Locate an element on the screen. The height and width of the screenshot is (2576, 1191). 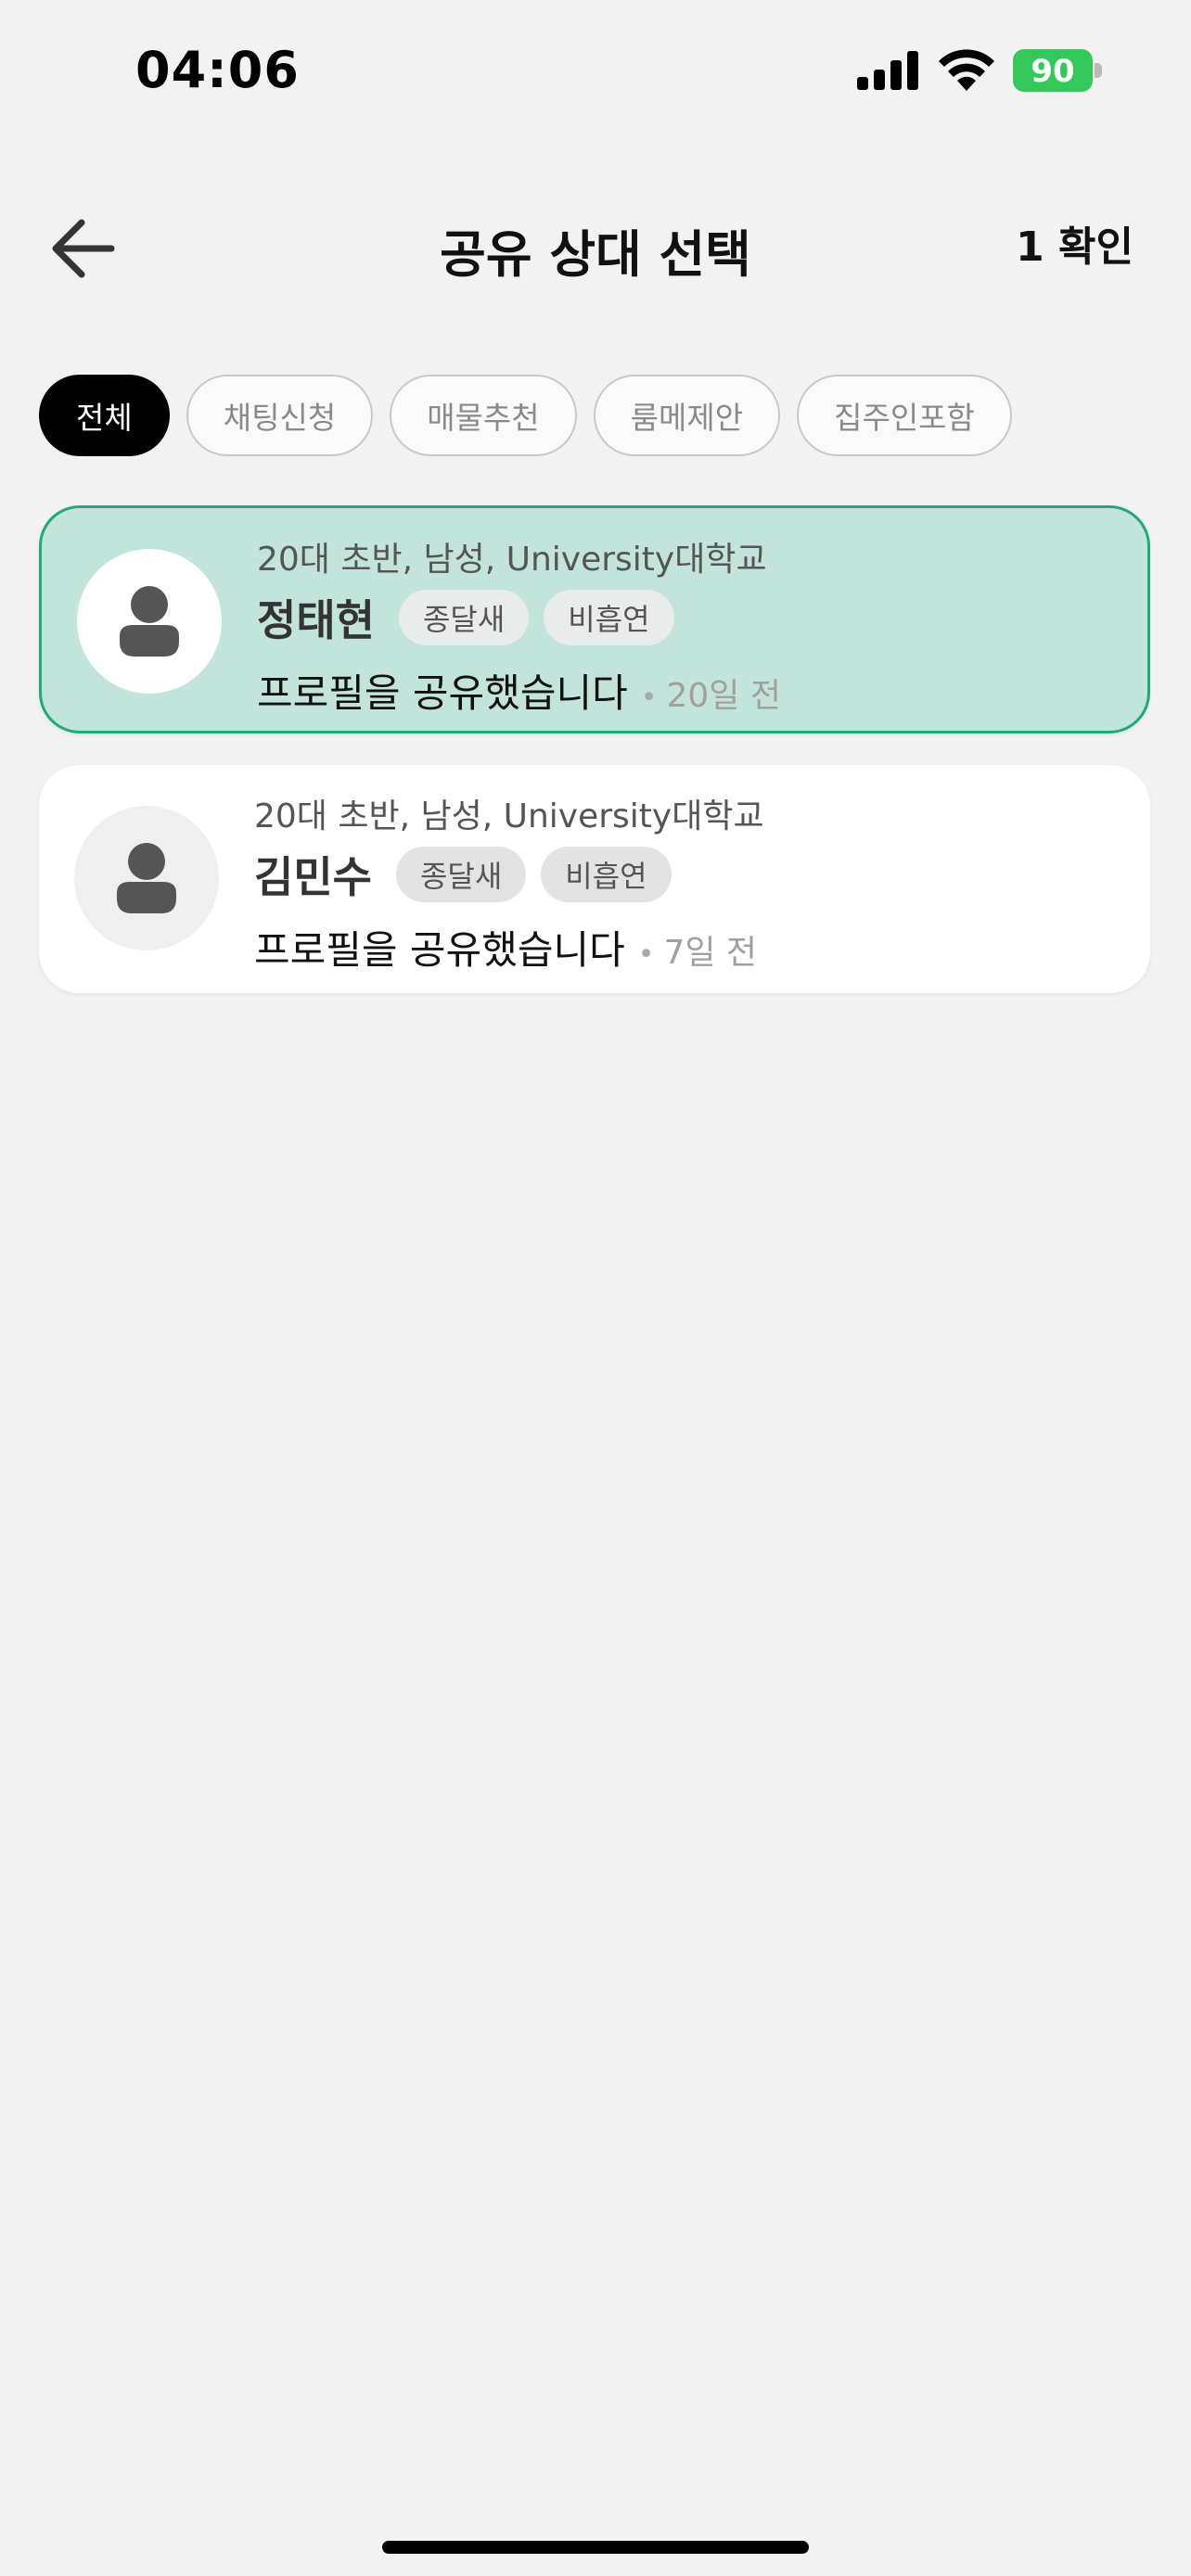
status-bar: 04:06 90 is located at coordinates (595, 69).